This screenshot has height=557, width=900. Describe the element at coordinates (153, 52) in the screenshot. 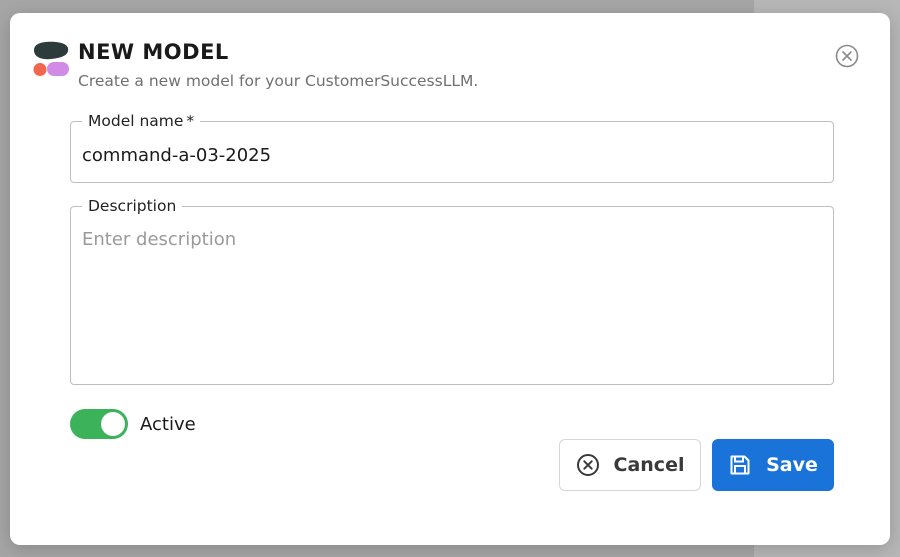

I see `dialog-title: NEW MODEL` at that location.